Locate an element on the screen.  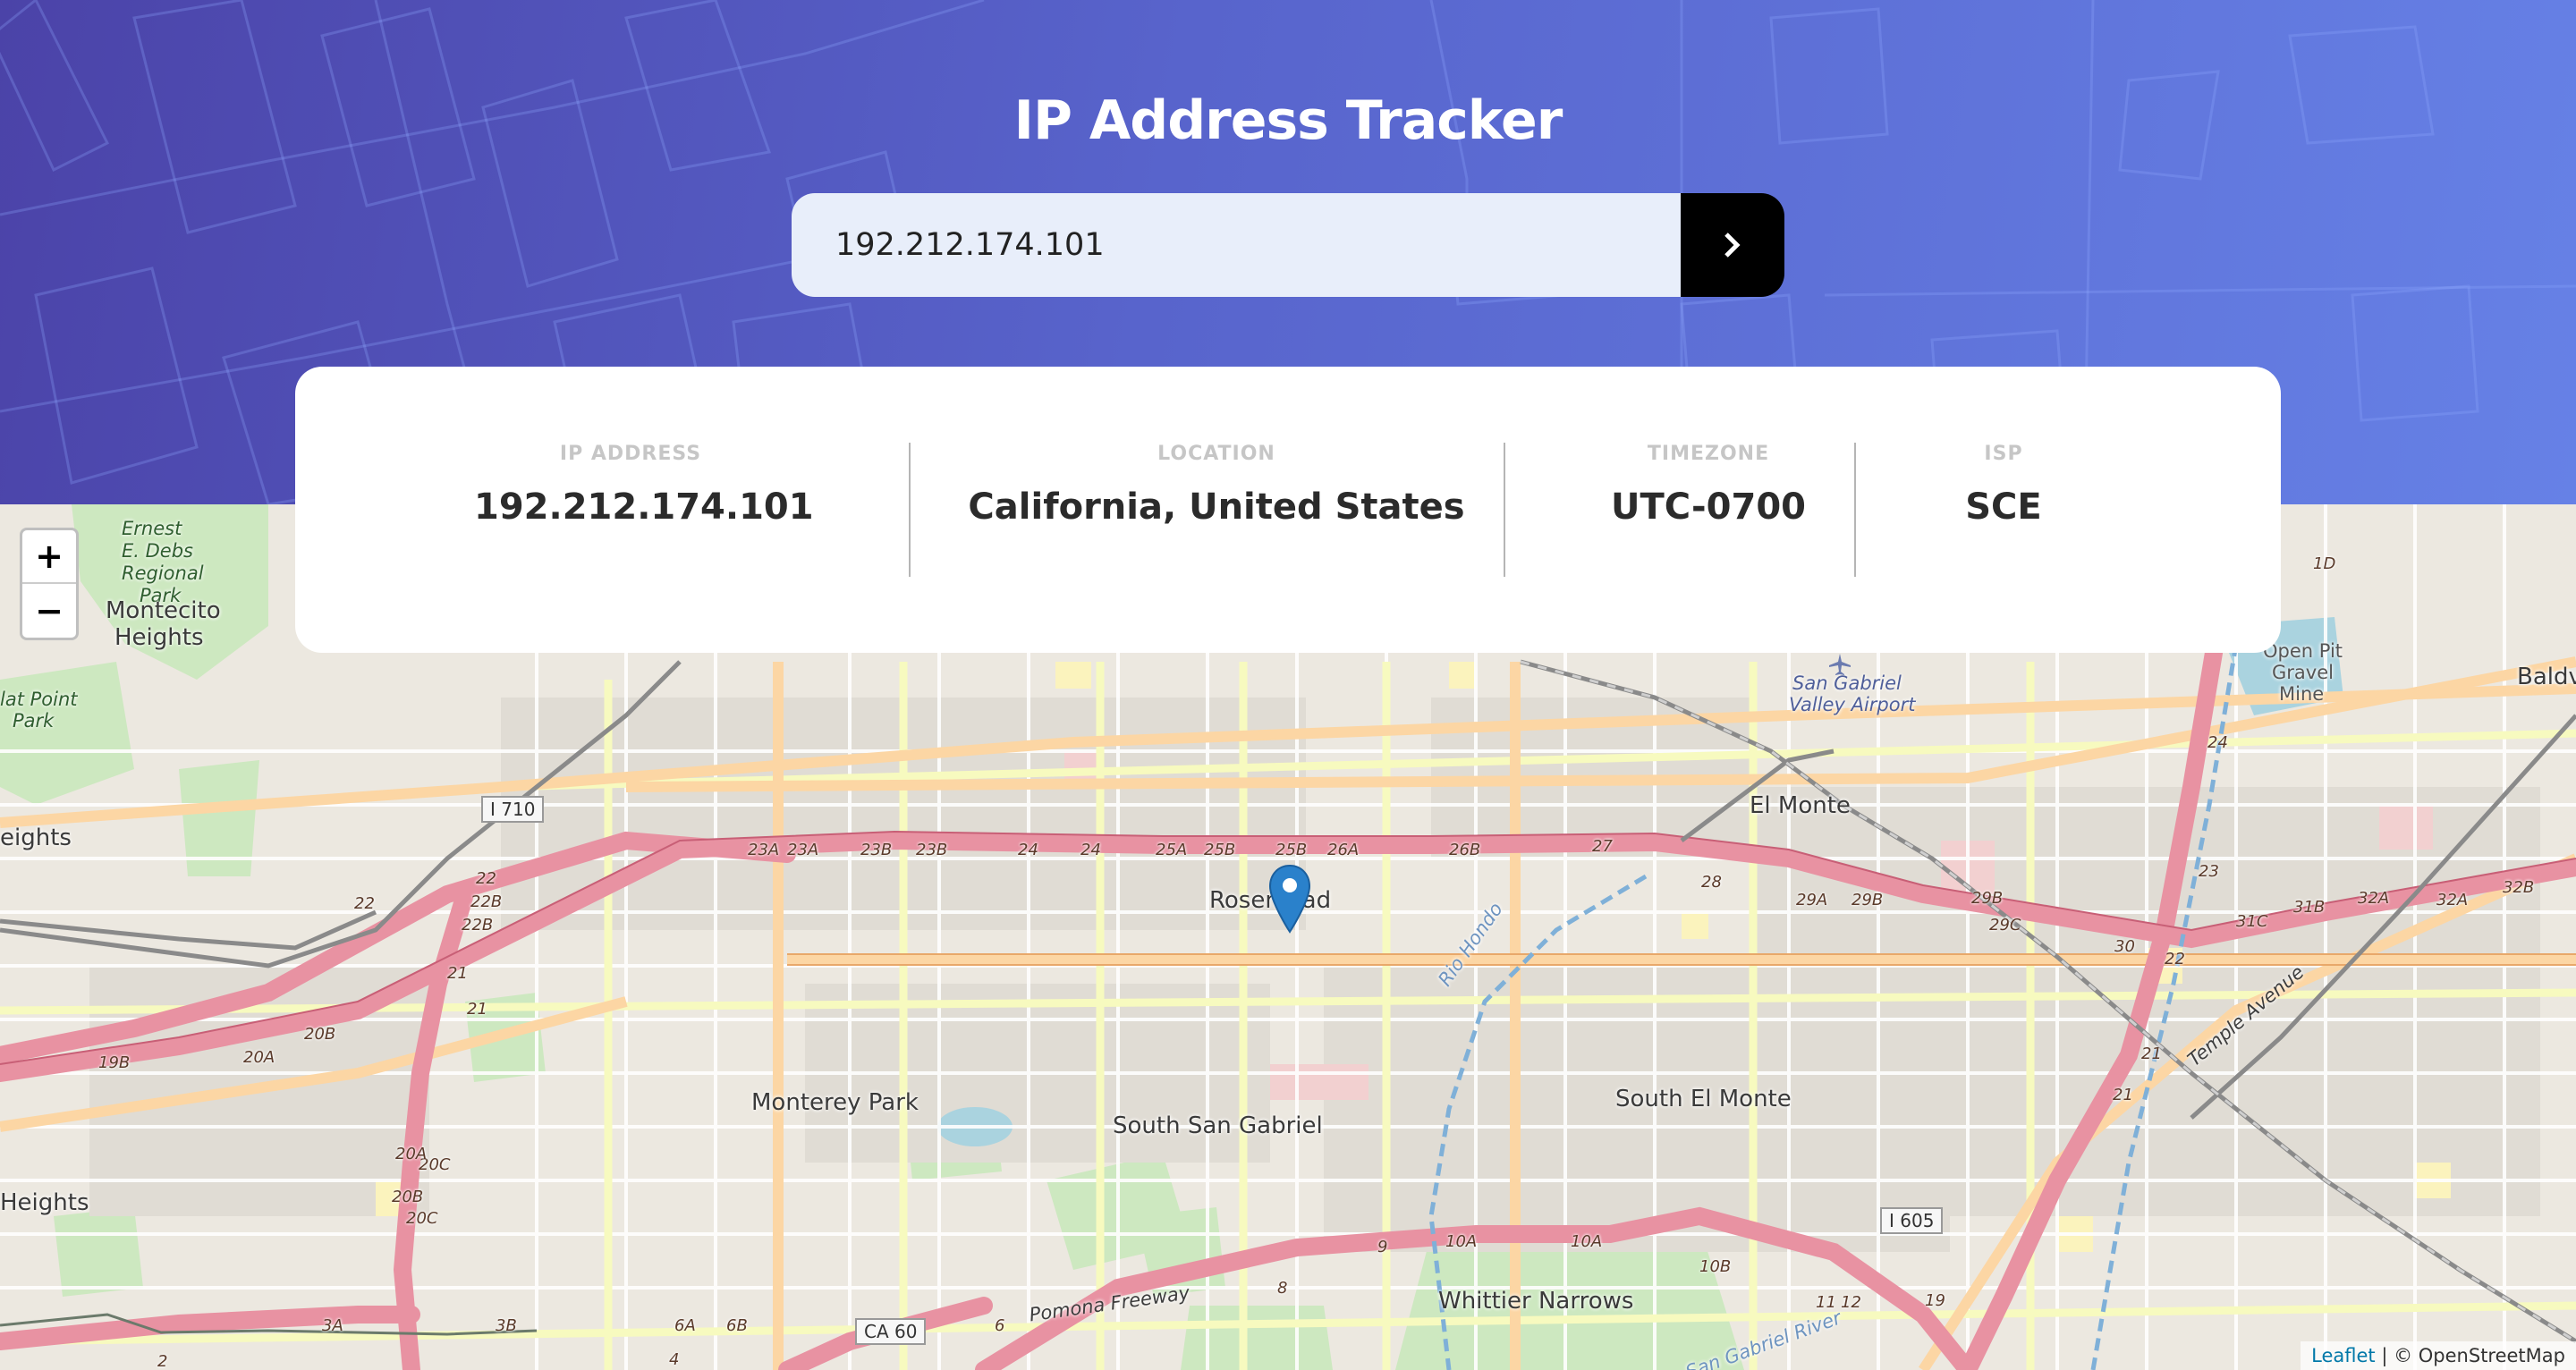
exit-label: 31C is located at coordinates (2252, 921).